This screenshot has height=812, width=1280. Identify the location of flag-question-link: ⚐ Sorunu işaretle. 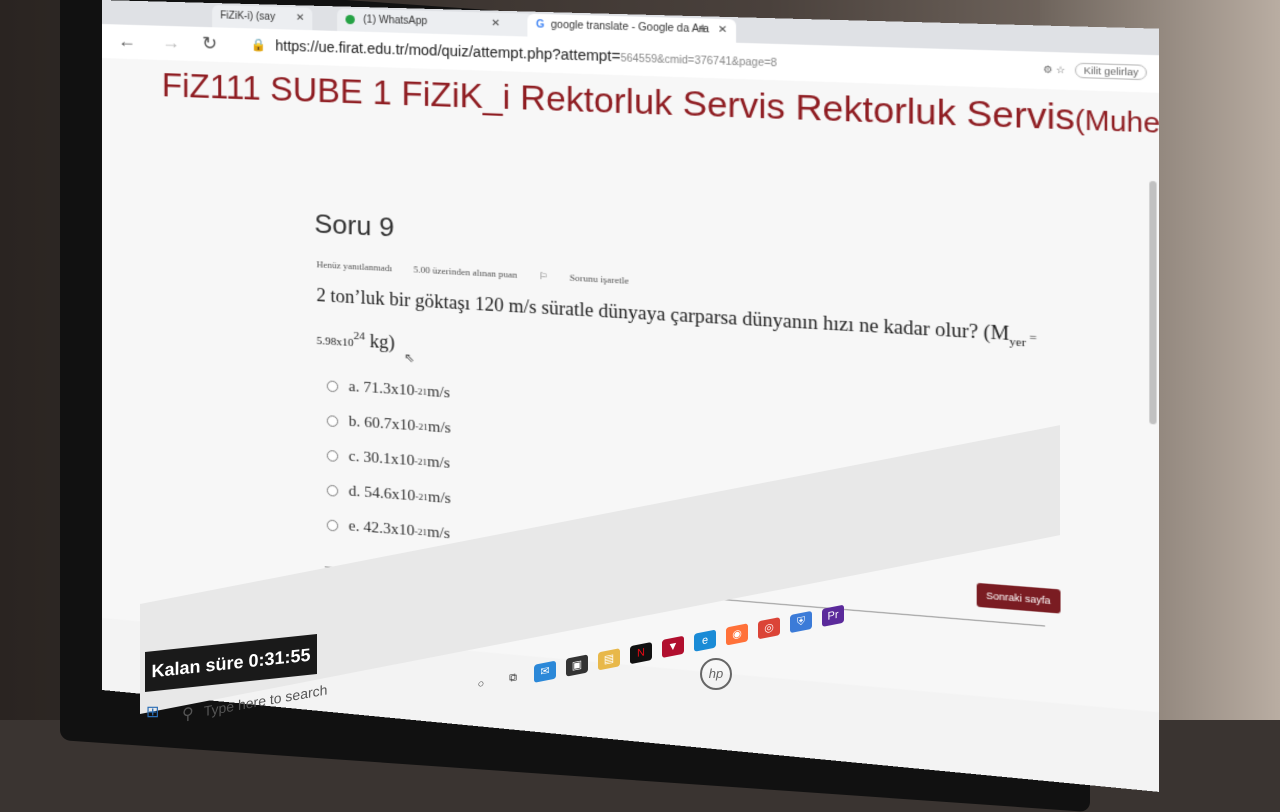
(594, 279).